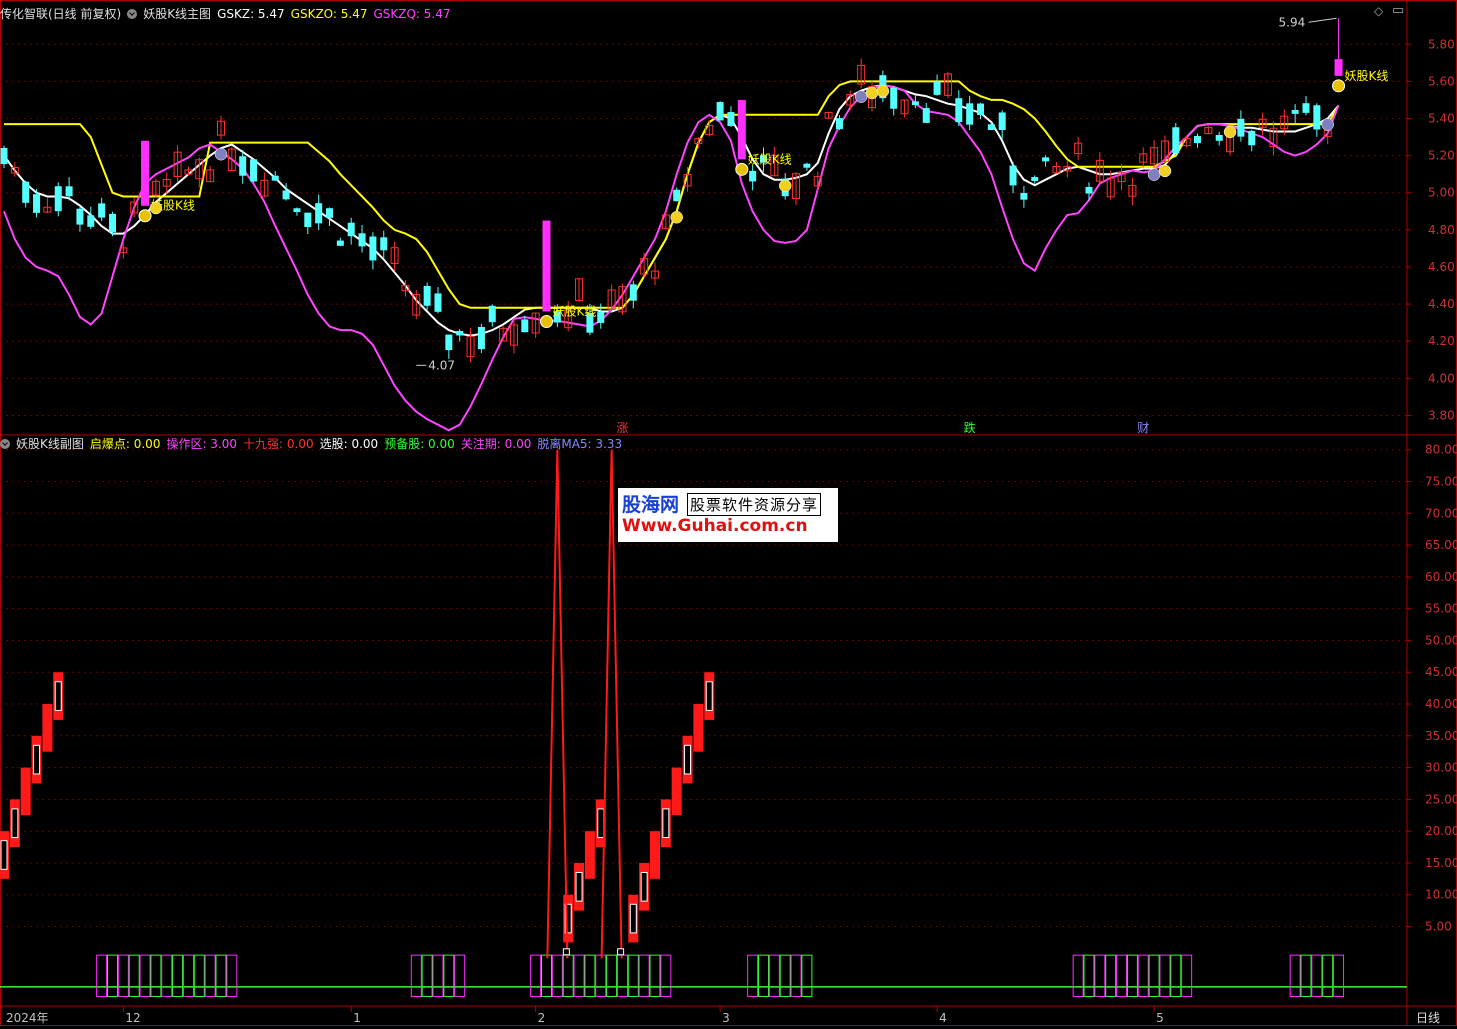 This screenshot has height=1029, width=1457. I want to click on sub-indicator-name: 妖股K线副图, so click(50, 444).